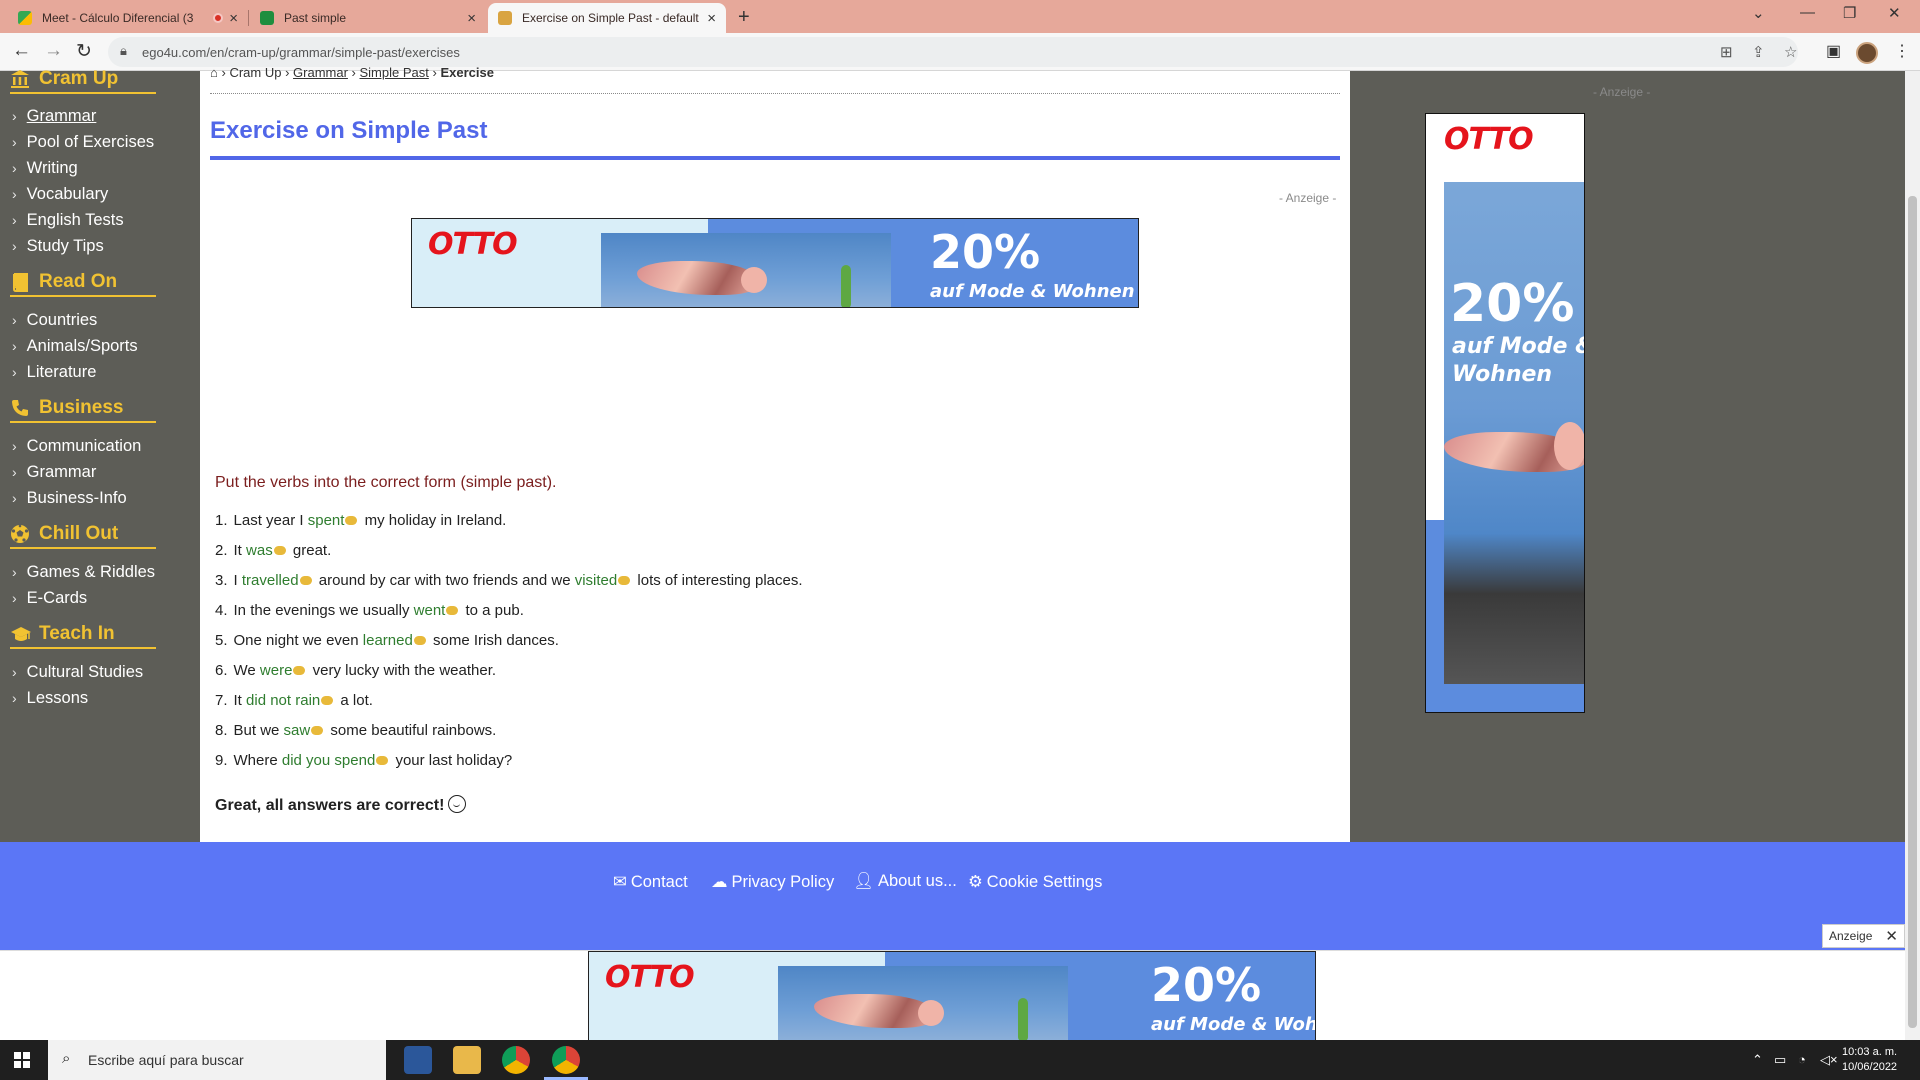 The height and width of the screenshot is (1080, 1920). What do you see at coordinates (1829, 1060) in the screenshot?
I see `volume-muted-icon: ◁×` at bounding box center [1829, 1060].